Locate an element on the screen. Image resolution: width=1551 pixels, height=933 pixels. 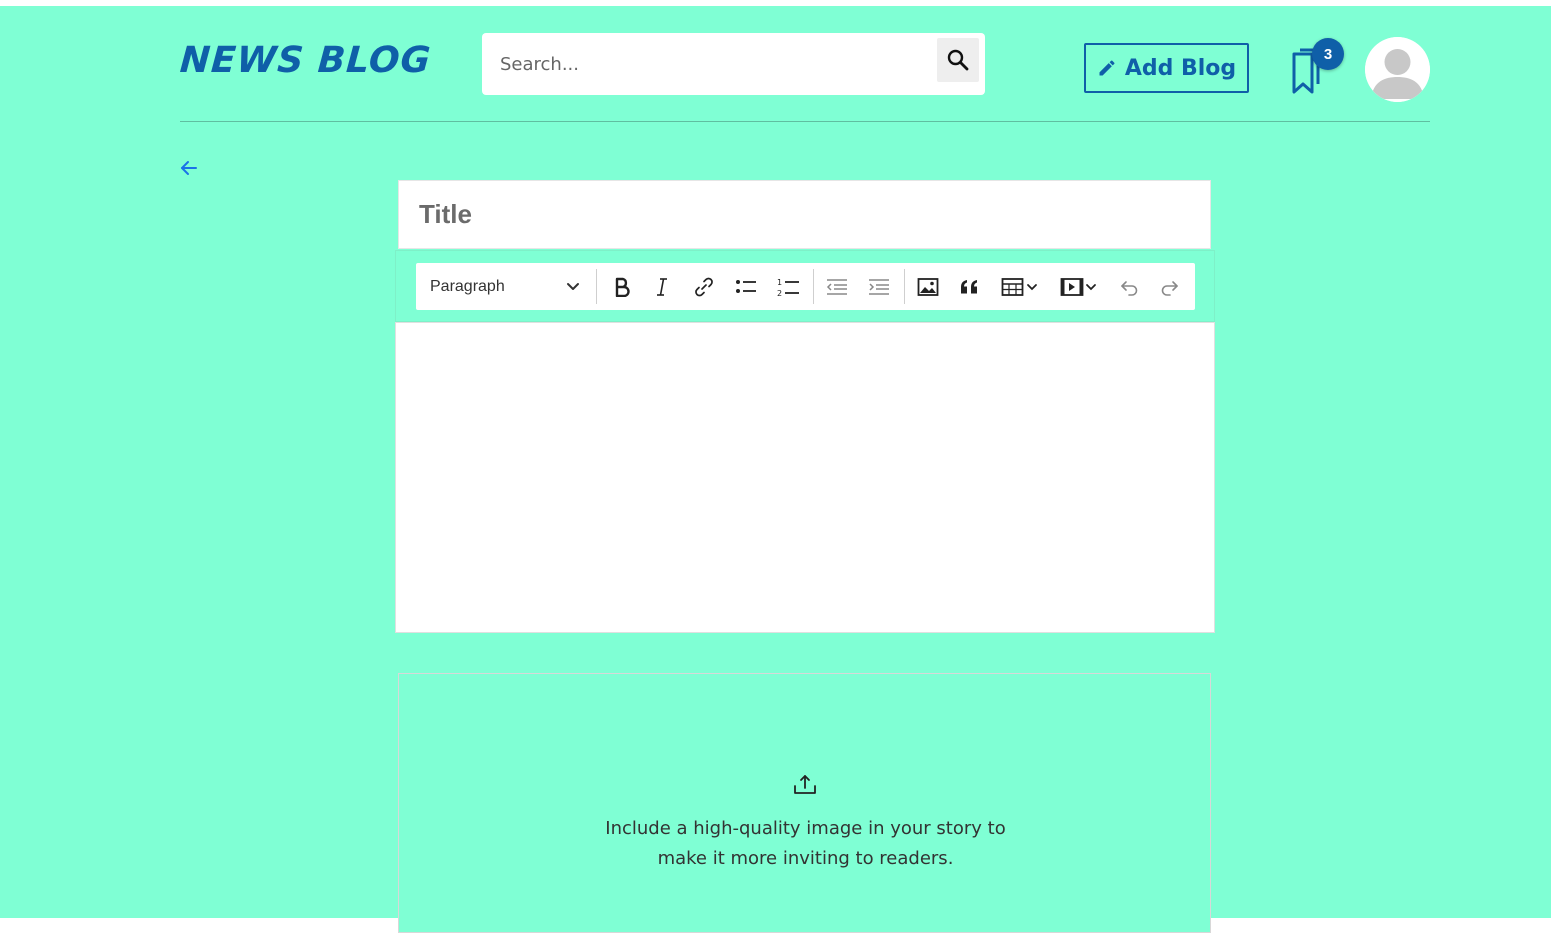
site-logo: NEWS BLOG is located at coordinates (306, 60).